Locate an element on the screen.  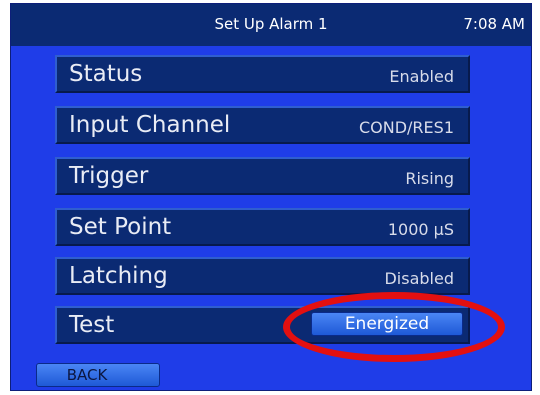
setting-label-latching: Latching is located at coordinates (118, 276).